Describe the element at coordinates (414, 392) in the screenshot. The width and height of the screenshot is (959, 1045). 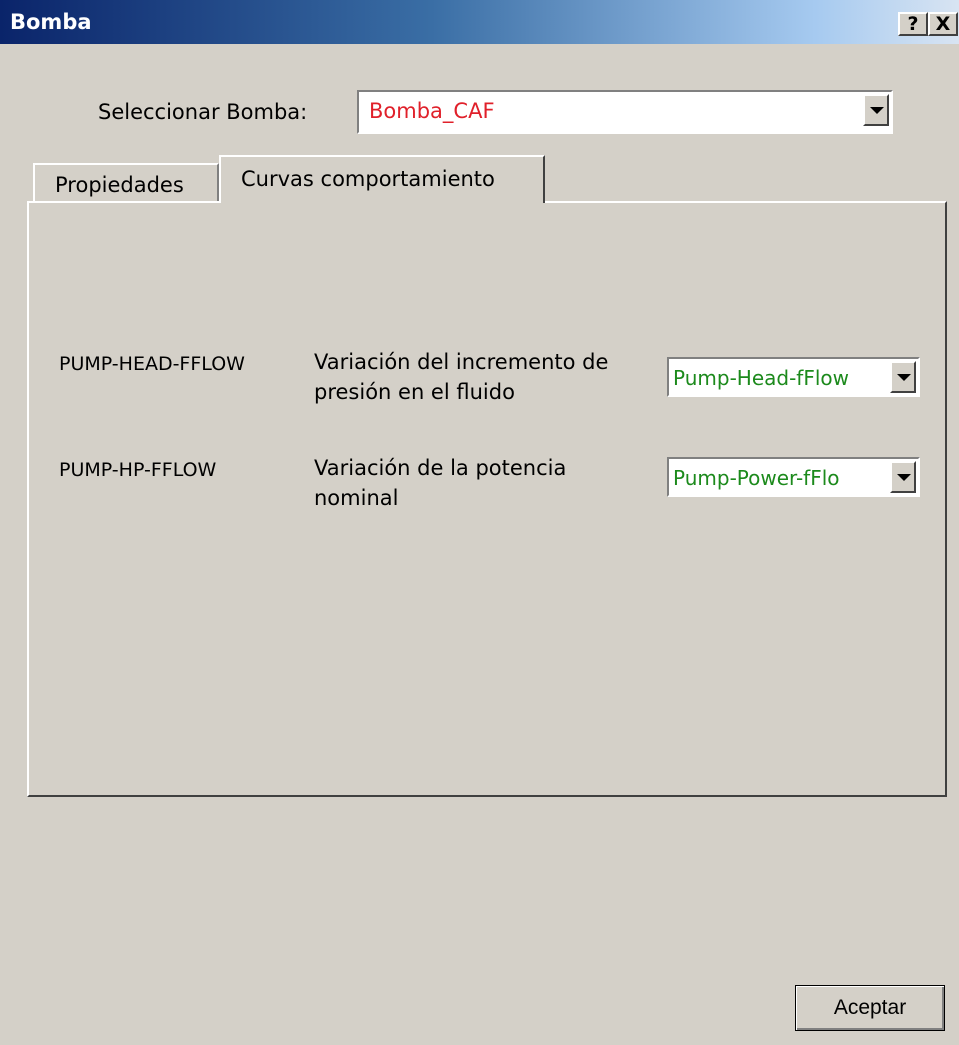
I see `curve-description-head-line2: presión en el fluido` at that location.